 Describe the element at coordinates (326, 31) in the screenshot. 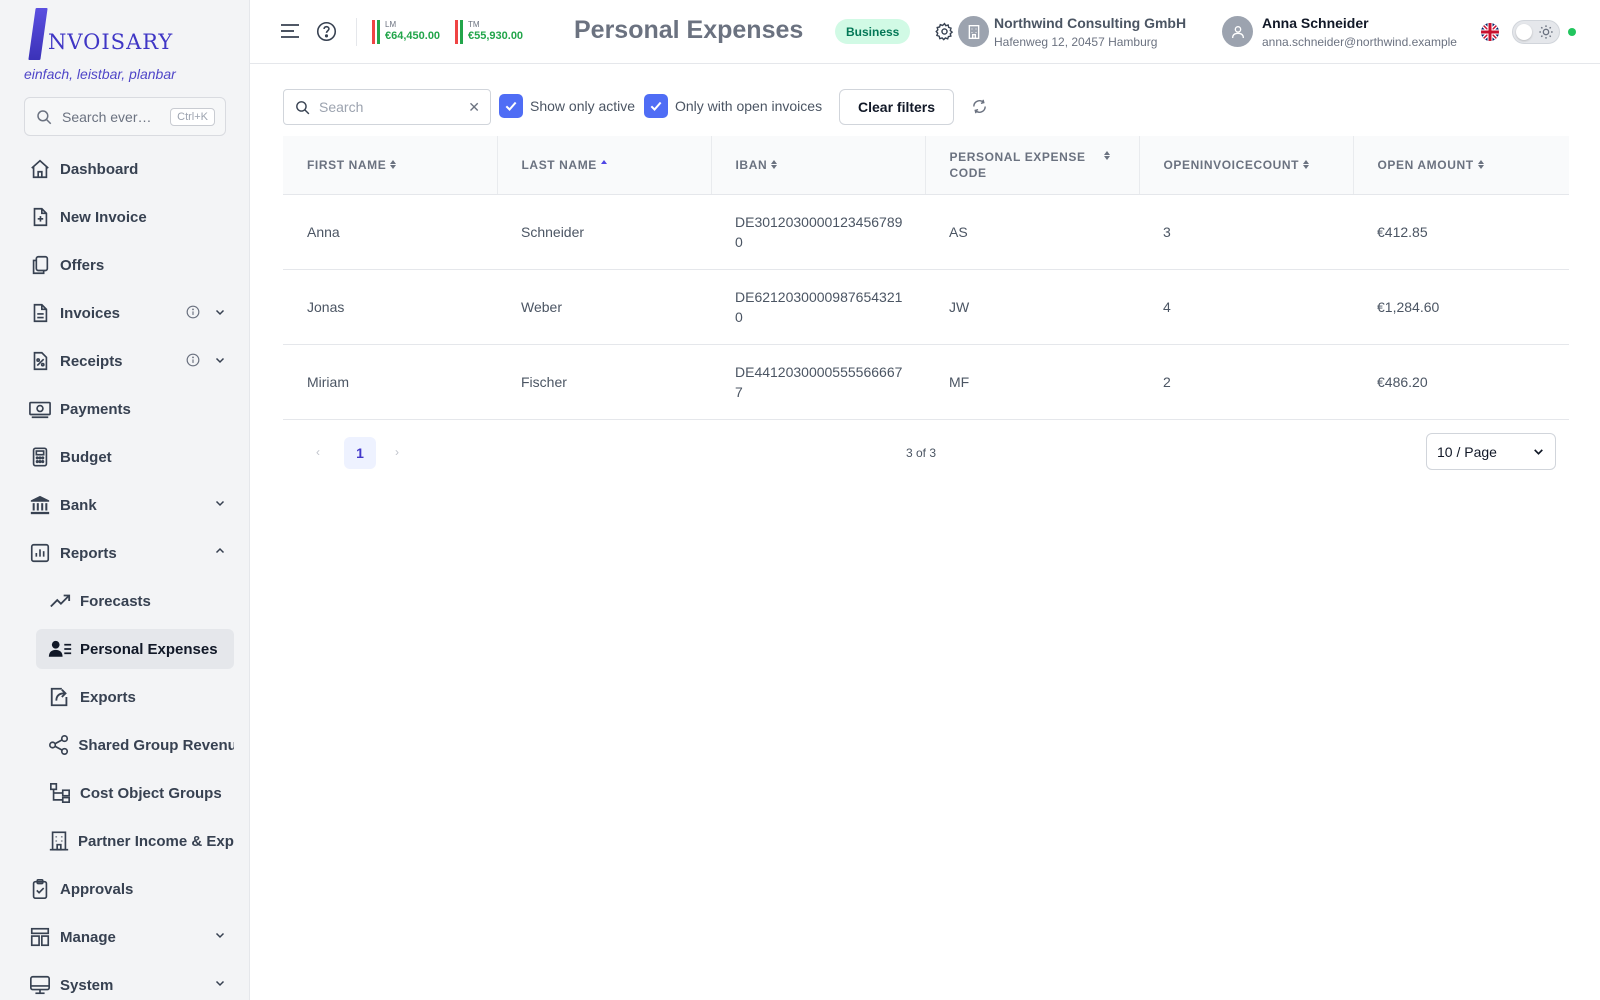

I see `help-icon` at that location.